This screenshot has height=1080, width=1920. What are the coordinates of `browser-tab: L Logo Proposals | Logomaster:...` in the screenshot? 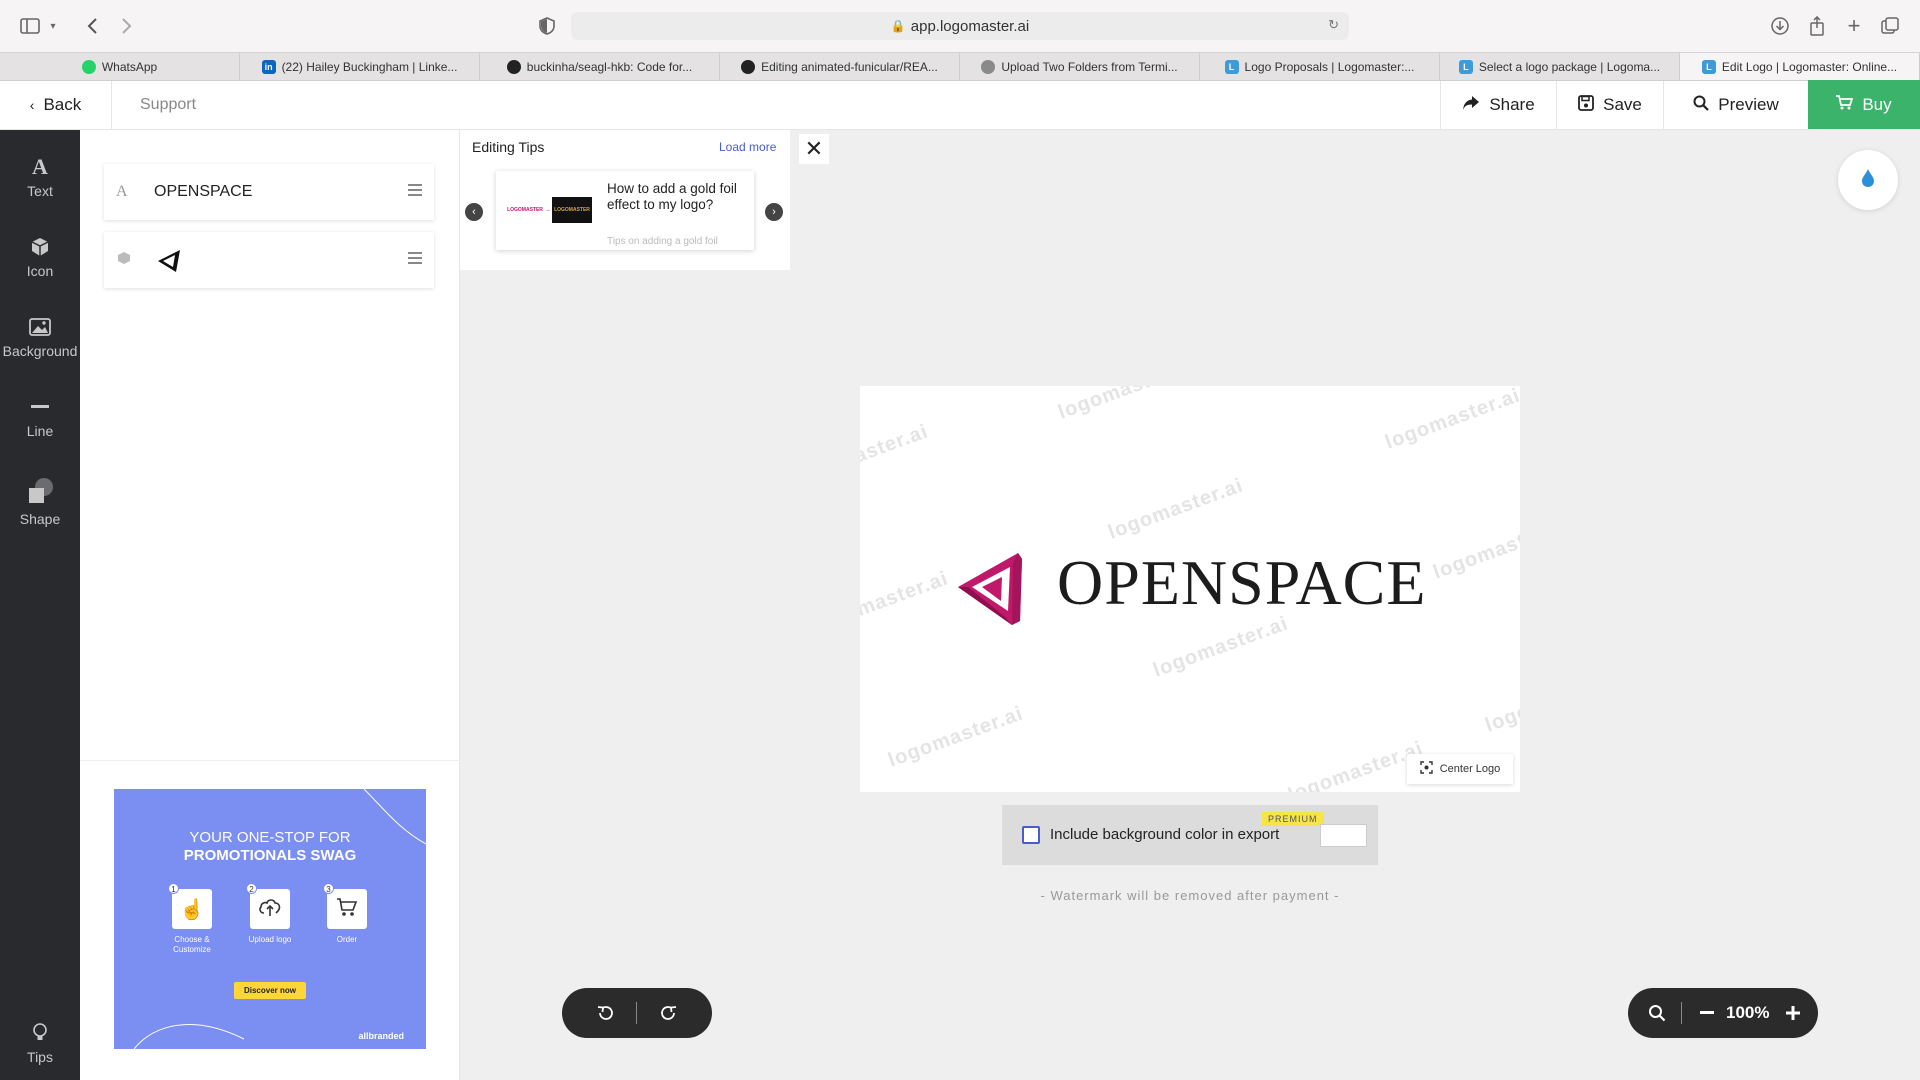 It's located at (1320, 66).